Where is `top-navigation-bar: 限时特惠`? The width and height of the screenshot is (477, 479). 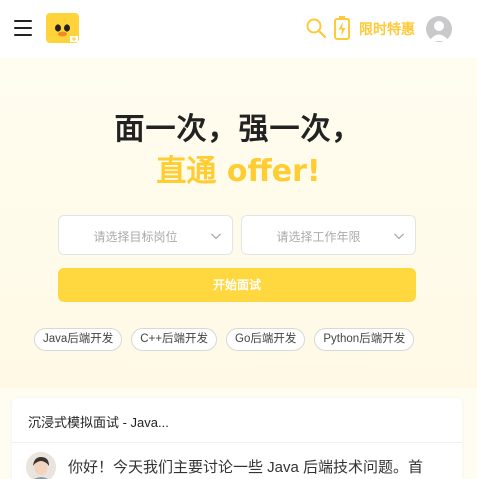 top-navigation-bar: 限时特惠 is located at coordinates (238, 29).